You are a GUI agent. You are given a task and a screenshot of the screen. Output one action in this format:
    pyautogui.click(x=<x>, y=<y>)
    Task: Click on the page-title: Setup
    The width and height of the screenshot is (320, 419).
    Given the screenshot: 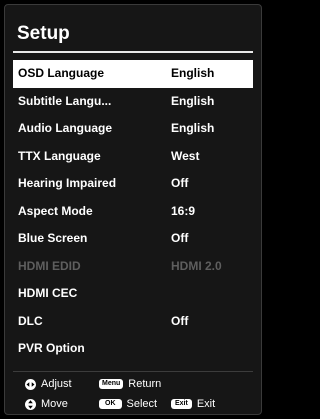 What is the action you would take?
    pyautogui.click(x=43, y=33)
    